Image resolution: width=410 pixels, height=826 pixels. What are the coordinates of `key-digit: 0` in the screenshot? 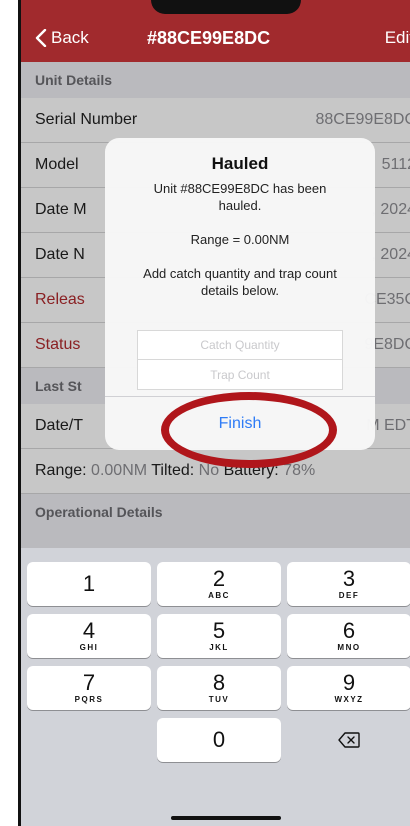 It's located at (219, 739).